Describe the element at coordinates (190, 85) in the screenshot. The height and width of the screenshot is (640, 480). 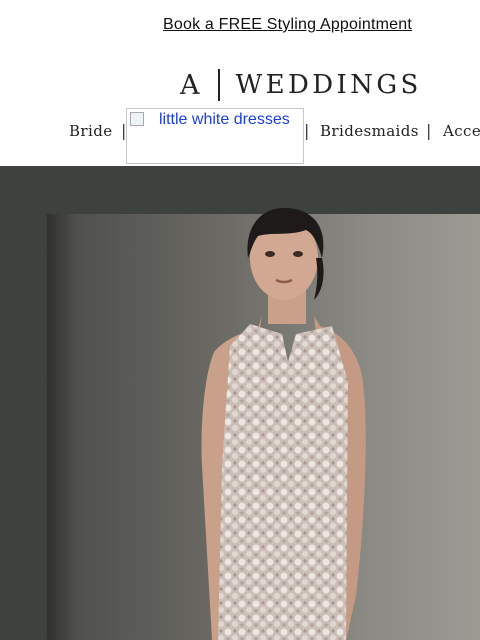
I see `logo-monogram: A` at that location.